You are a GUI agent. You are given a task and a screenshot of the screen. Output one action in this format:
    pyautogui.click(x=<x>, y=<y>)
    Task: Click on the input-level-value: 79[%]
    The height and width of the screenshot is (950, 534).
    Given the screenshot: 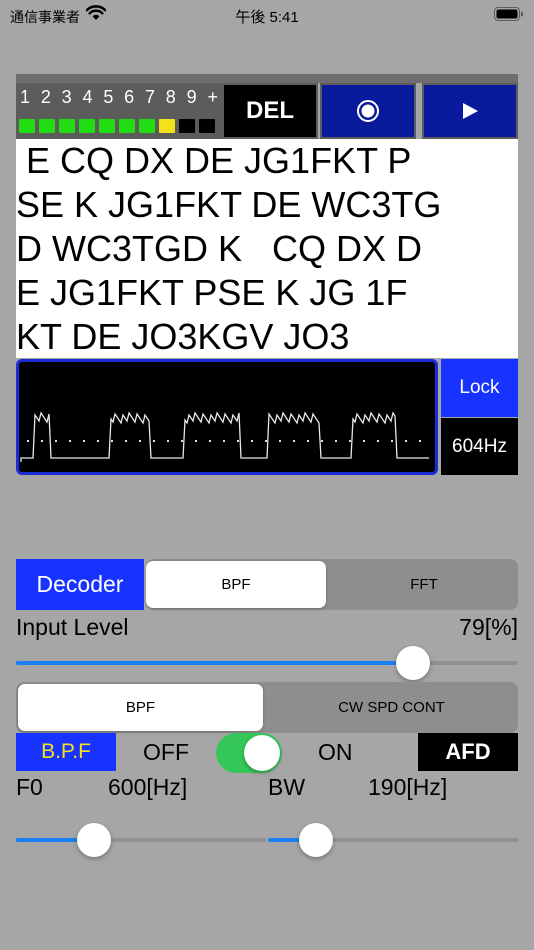 What is the action you would take?
    pyautogui.click(x=488, y=627)
    